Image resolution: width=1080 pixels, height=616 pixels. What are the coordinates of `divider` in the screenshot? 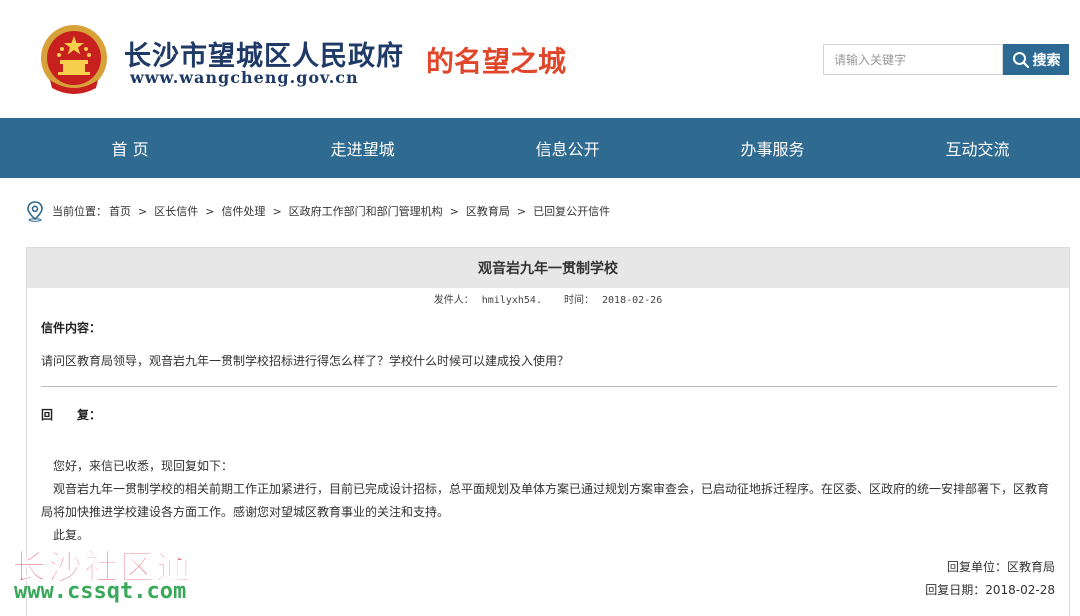 It's located at (549, 386).